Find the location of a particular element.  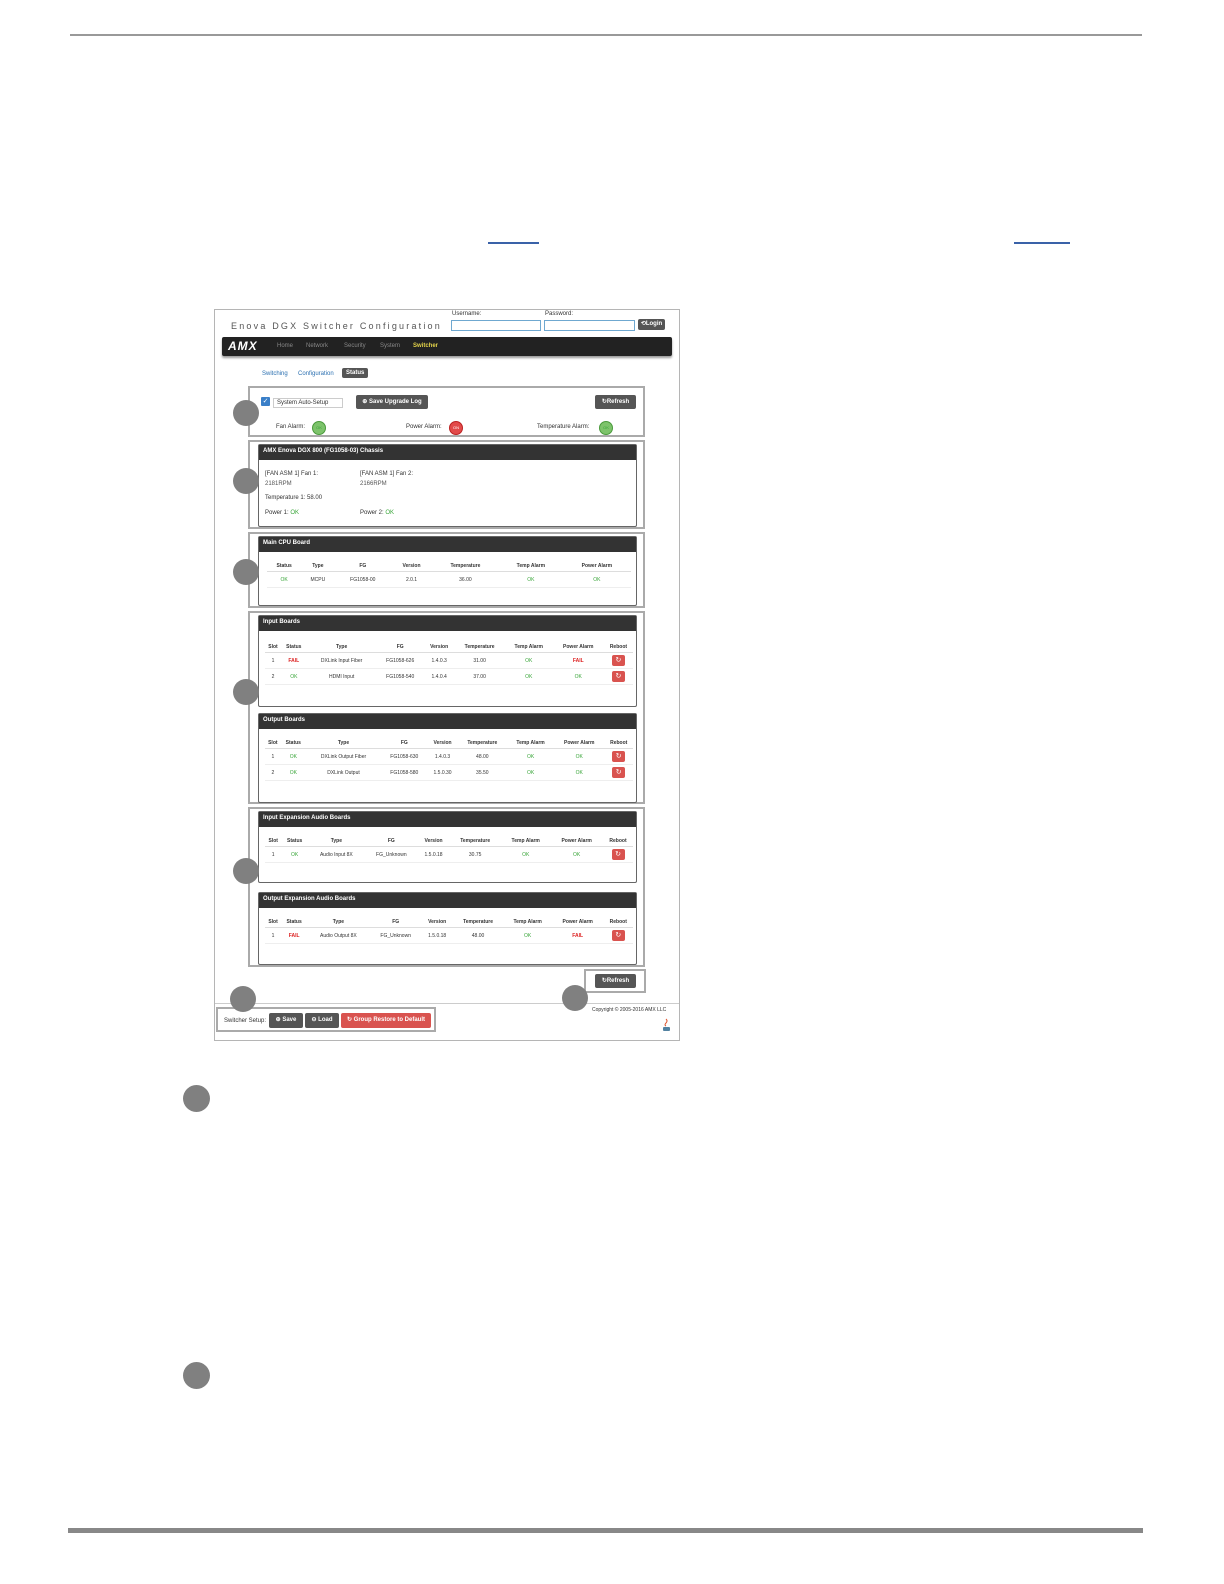

login-button: ⟲Login is located at coordinates (651, 324).